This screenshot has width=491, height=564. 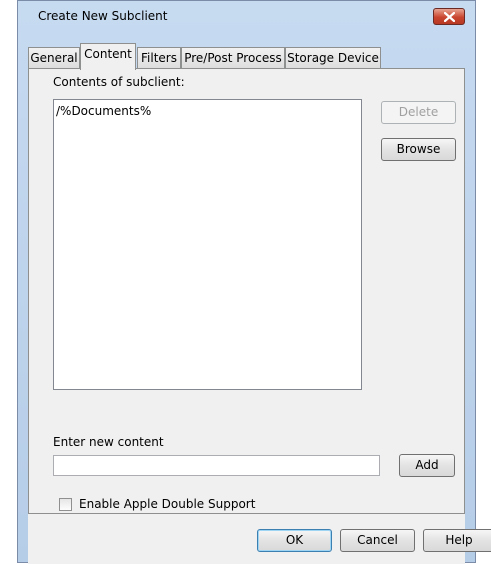 What do you see at coordinates (119, 82) in the screenshot?
I see `contents-of-subclient-label: Contents of subclient:` at bounding box center [119, 82].